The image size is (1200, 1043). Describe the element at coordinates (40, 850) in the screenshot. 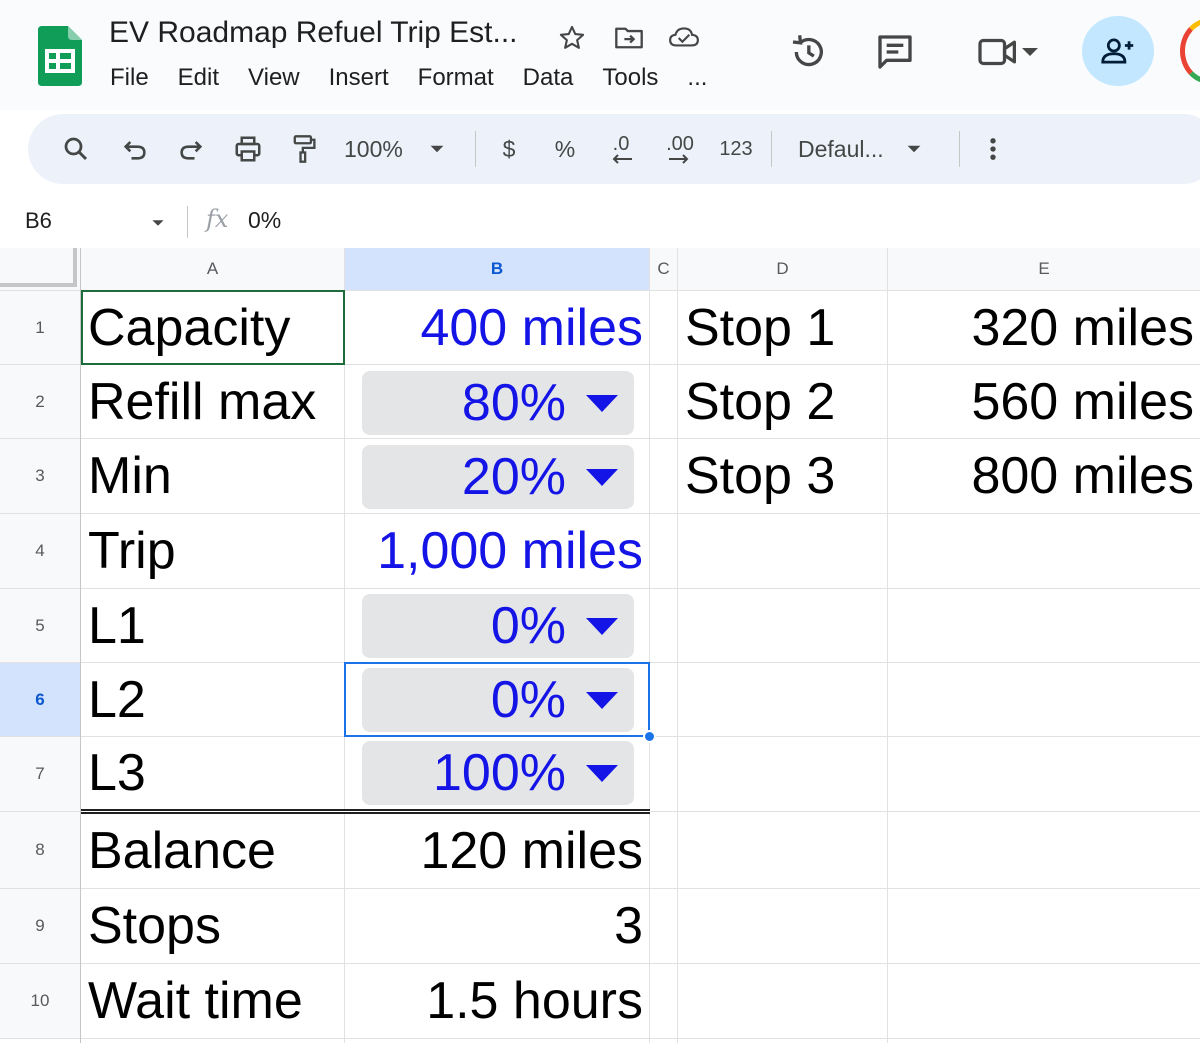

I see `row-header-8: 8` at that location.